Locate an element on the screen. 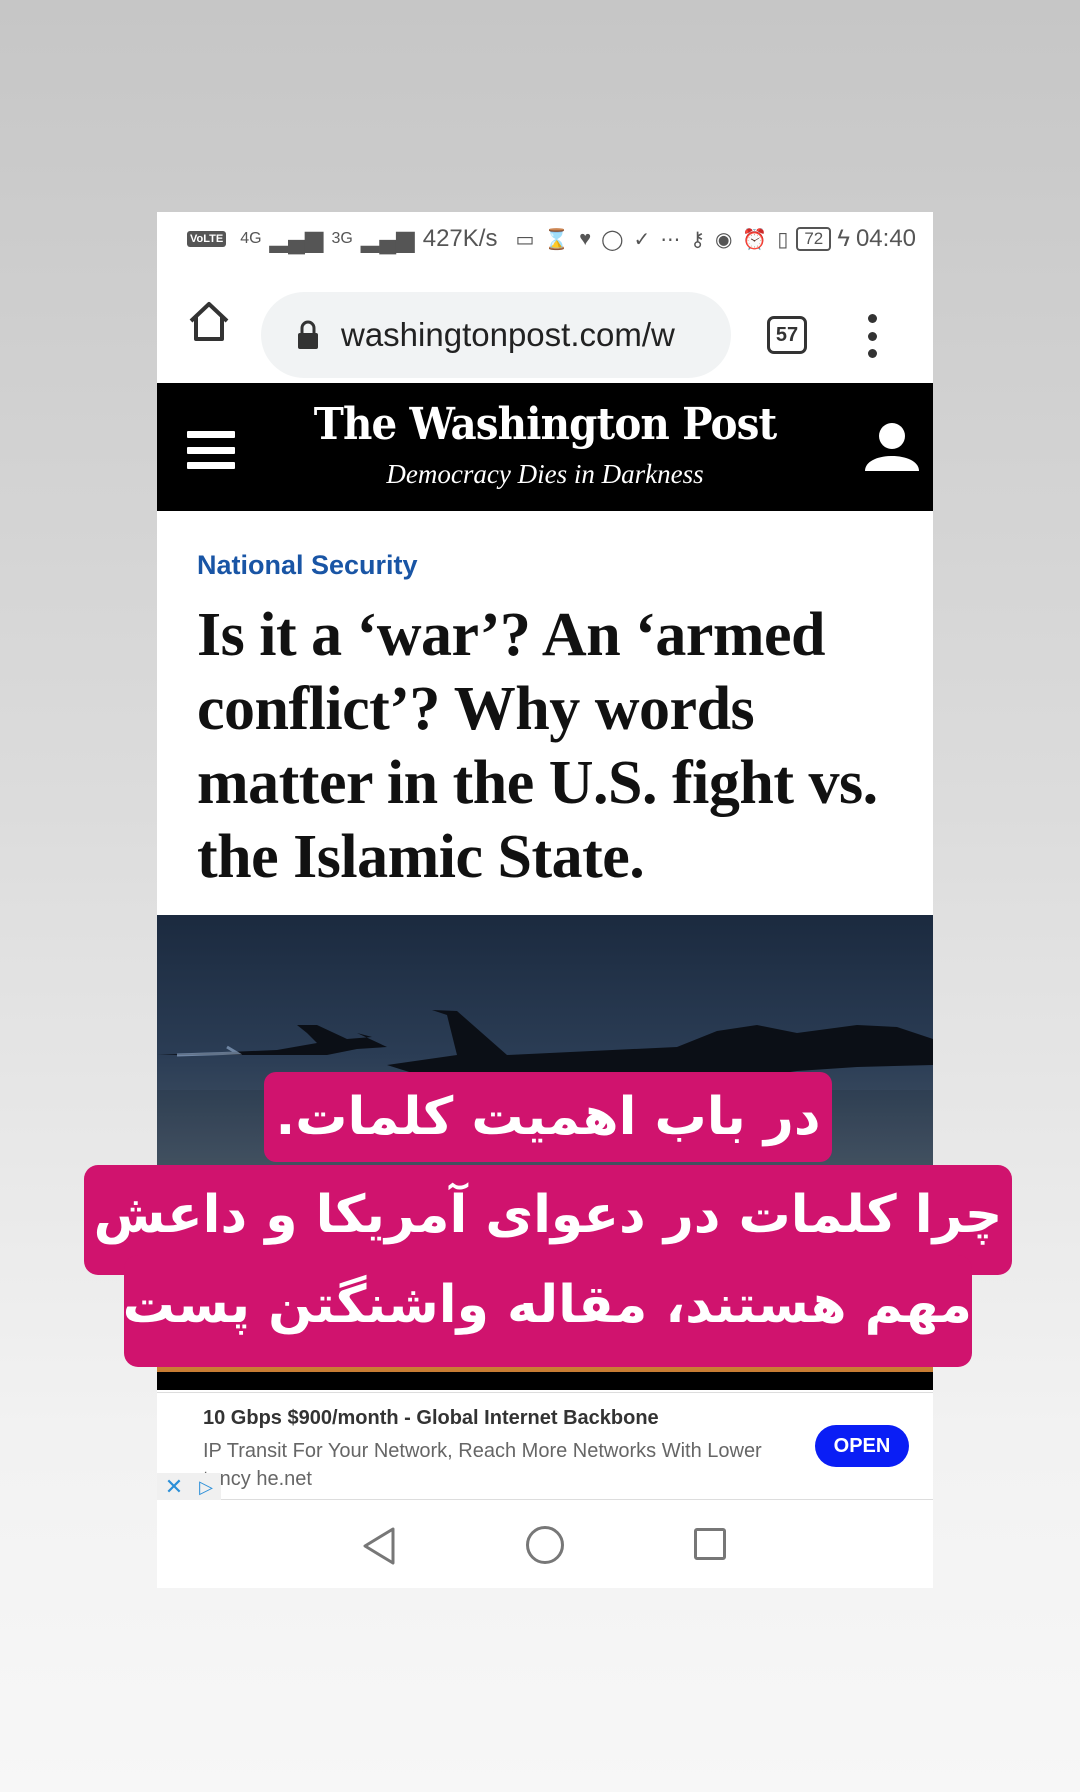 The image size is (1080, 1792). key-icon: ⚷ is located at coordinates (697, 239).